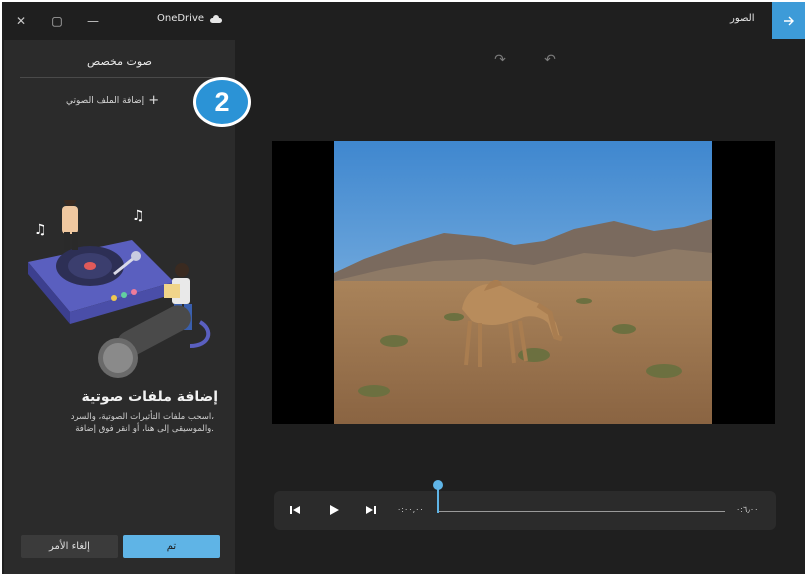  Describe the element at coordinates (525, 510) in the screenshot. I see `playback-bar: ٠:٠٠,٠٠ ٠:٦٫٠٠` at that location.